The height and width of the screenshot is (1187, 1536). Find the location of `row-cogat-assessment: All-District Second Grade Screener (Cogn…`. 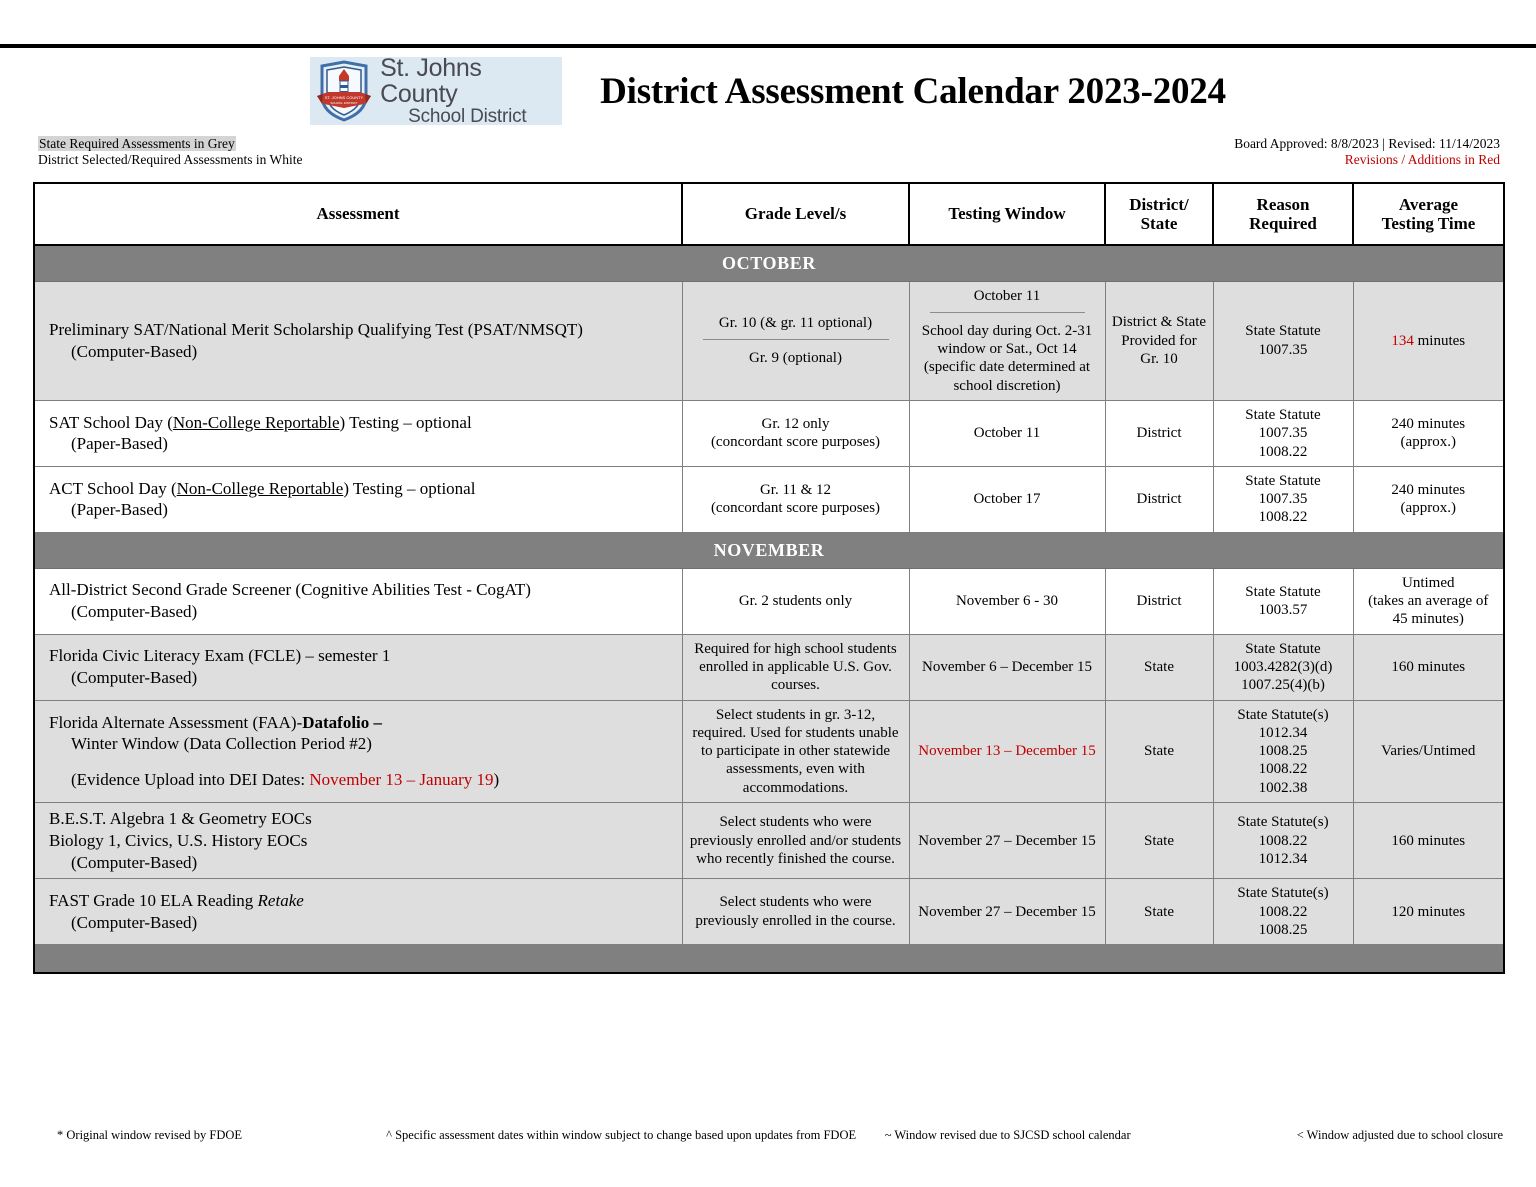

row-cogat-assessment: All-District Second Grade Screener (Cogn… is located at coordinates (358, 601).